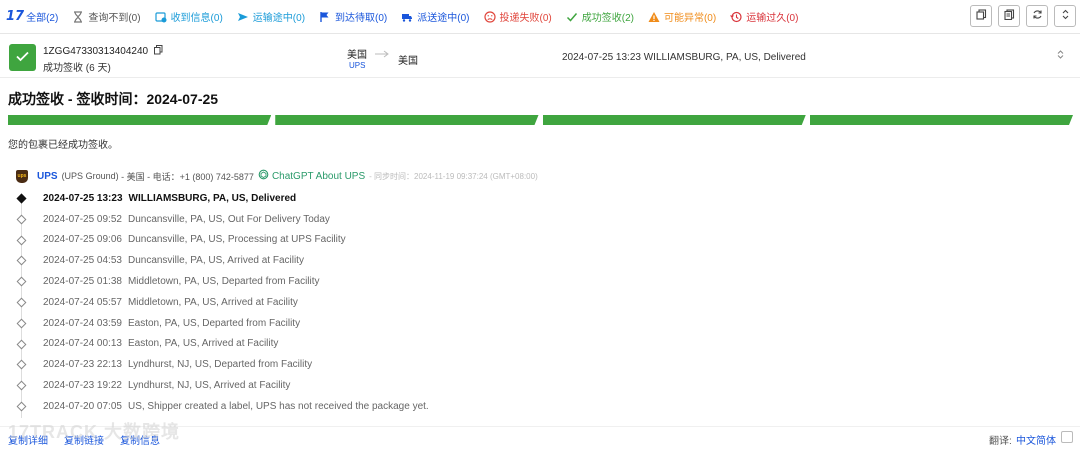 The width and height of the screenshot is (1080, 451). Describe the element at coordinates (772, 18) in the screenshot. I see `filter-tab-label: 运输过久(0)` at that location.